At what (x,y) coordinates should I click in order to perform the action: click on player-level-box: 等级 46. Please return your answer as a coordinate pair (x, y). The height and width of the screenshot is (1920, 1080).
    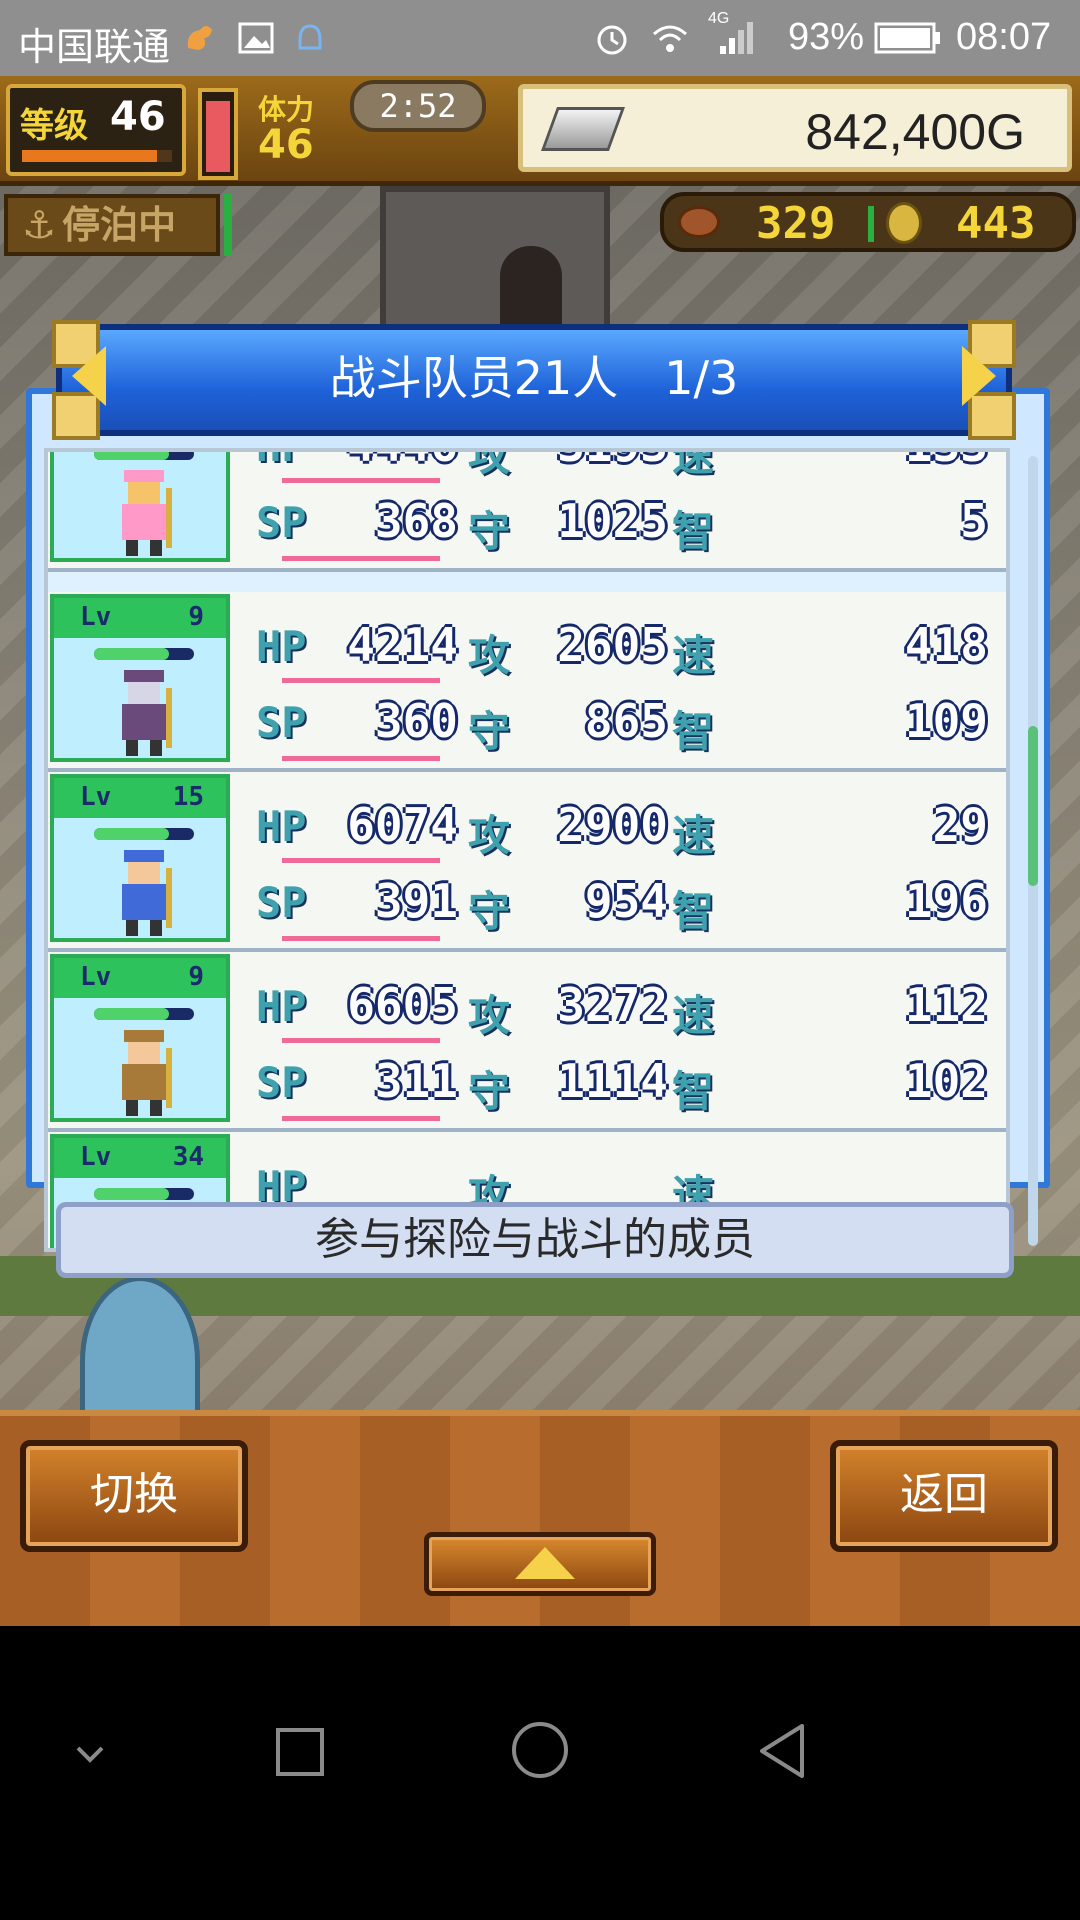
    Looking at the image, I should click on (96, 130).